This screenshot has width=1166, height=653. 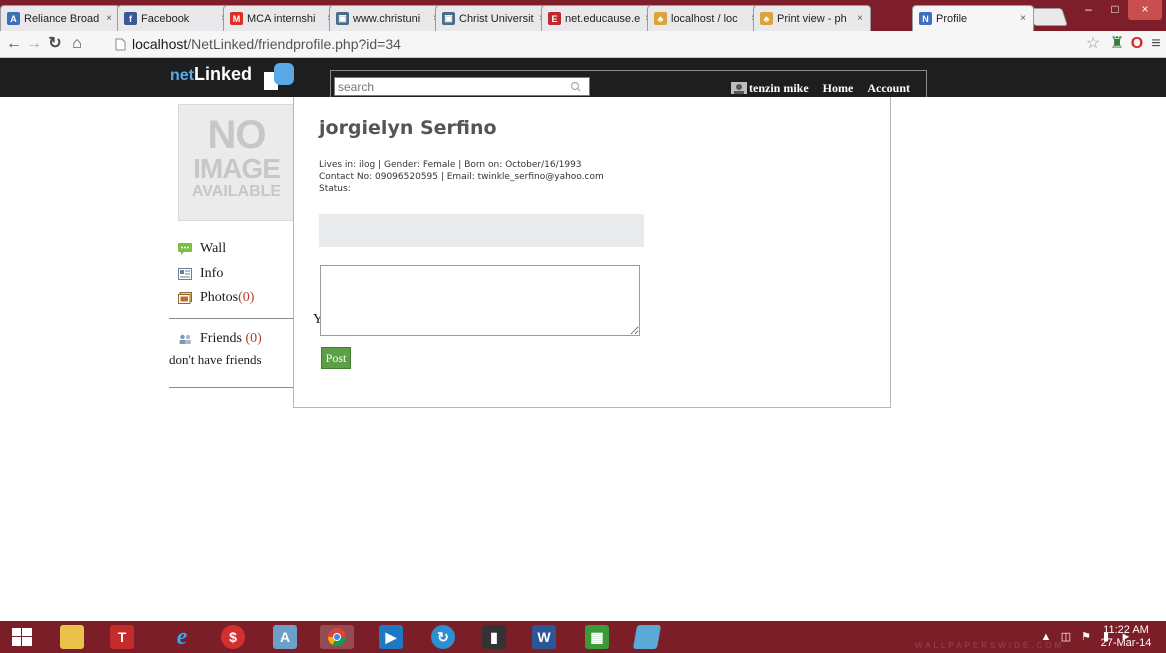 What do you see at coordinates (494, 637) in the screenshot?
I see `app-player-icon: ▮` at bounding box center [494, 637].